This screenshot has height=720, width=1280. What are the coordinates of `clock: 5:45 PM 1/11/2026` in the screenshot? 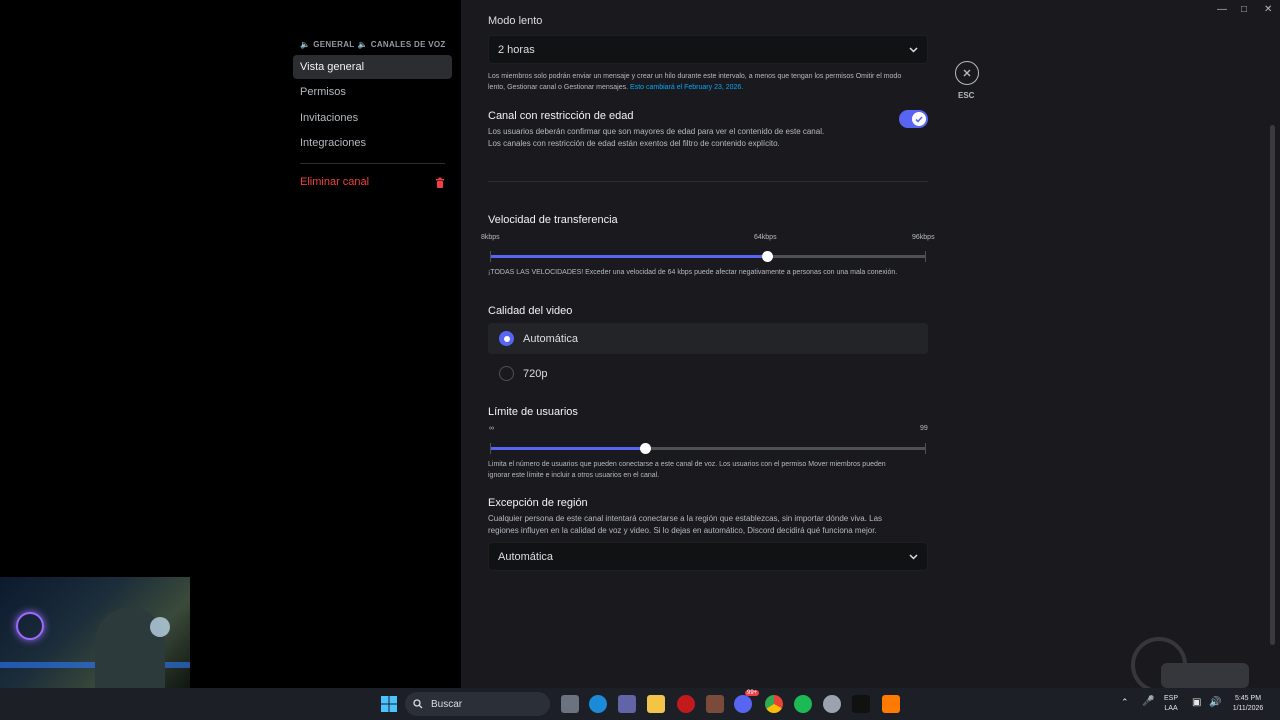 It's located at (1248, 704).